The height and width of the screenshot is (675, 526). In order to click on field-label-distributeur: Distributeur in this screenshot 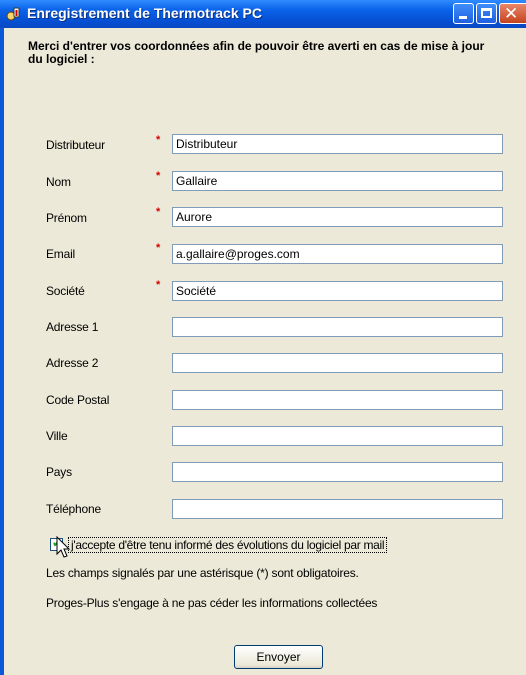, I will do `click(75, 145)`.